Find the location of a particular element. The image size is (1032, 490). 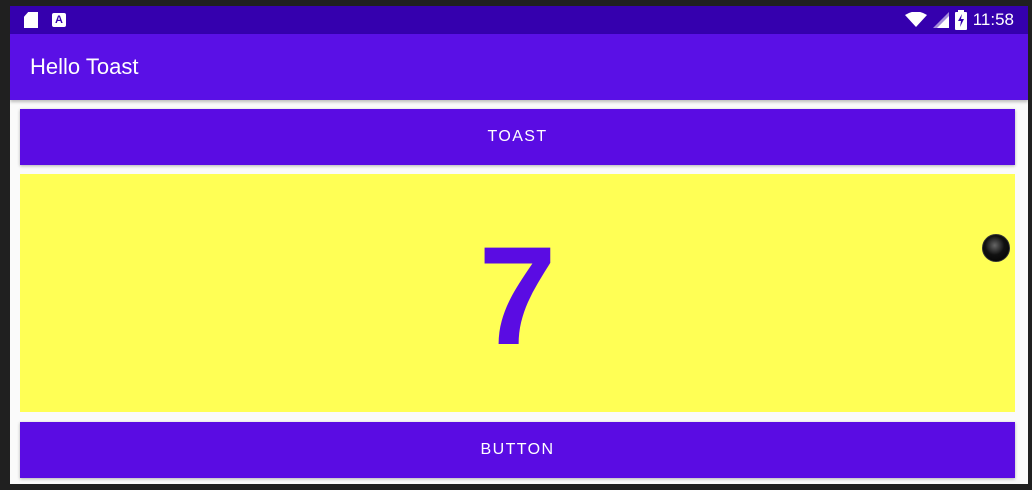

a-notification-icon: A is located at coordinates (59, 20).